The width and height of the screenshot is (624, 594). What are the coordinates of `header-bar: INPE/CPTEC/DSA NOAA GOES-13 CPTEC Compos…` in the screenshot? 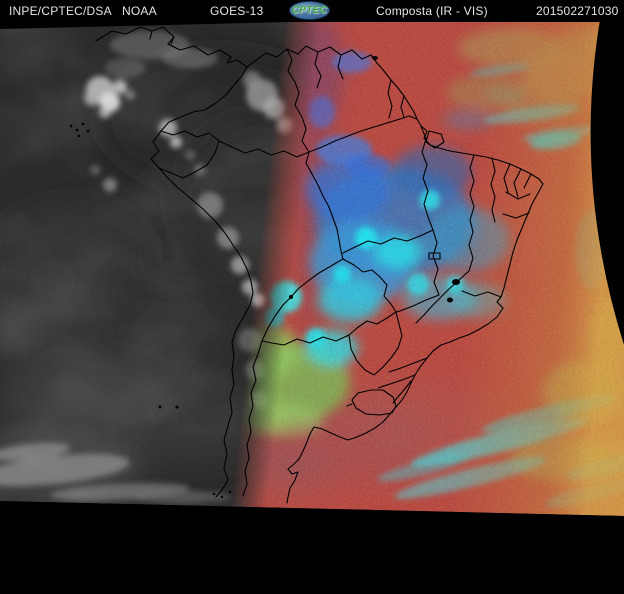 It's located at (312, 11).